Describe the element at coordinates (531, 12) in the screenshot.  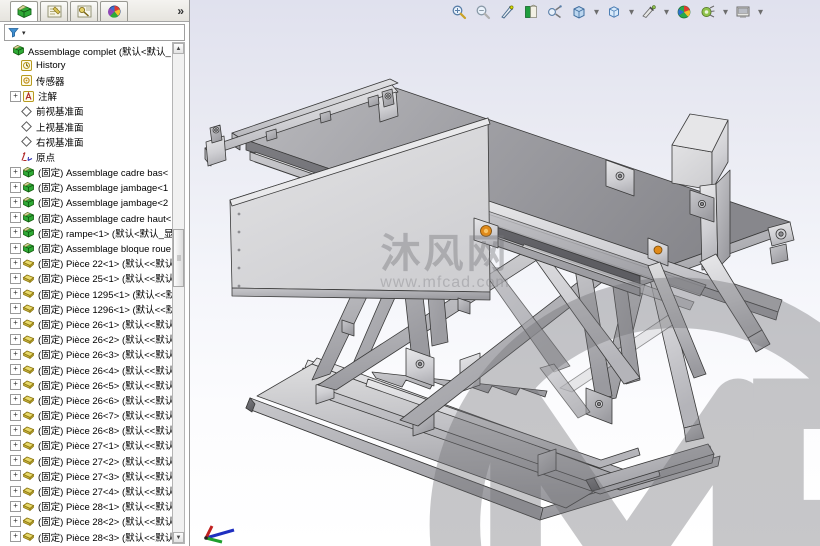
I see `view-orientation-button` at that location.